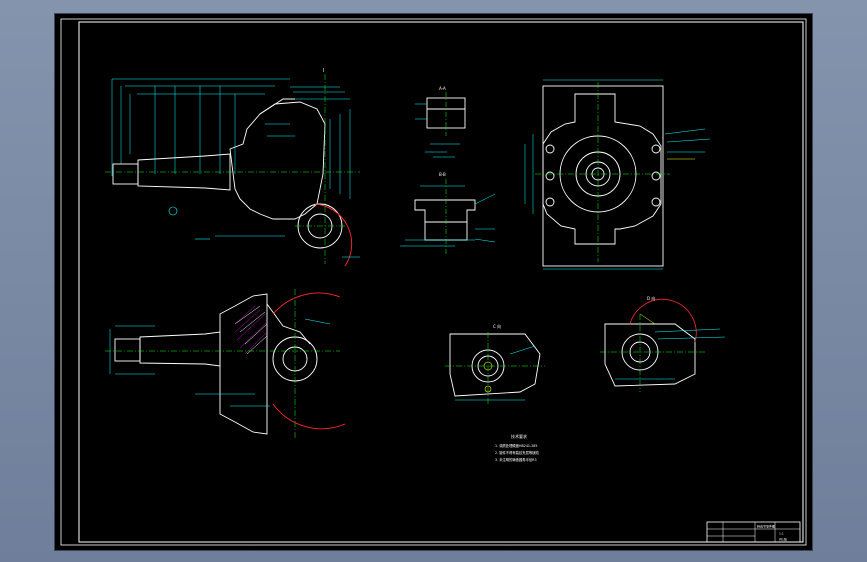 This screenshot has height=562, width=867. Describe the element at coordinates (251, 330) in the screenshot. I see `hatch-section` at that location.